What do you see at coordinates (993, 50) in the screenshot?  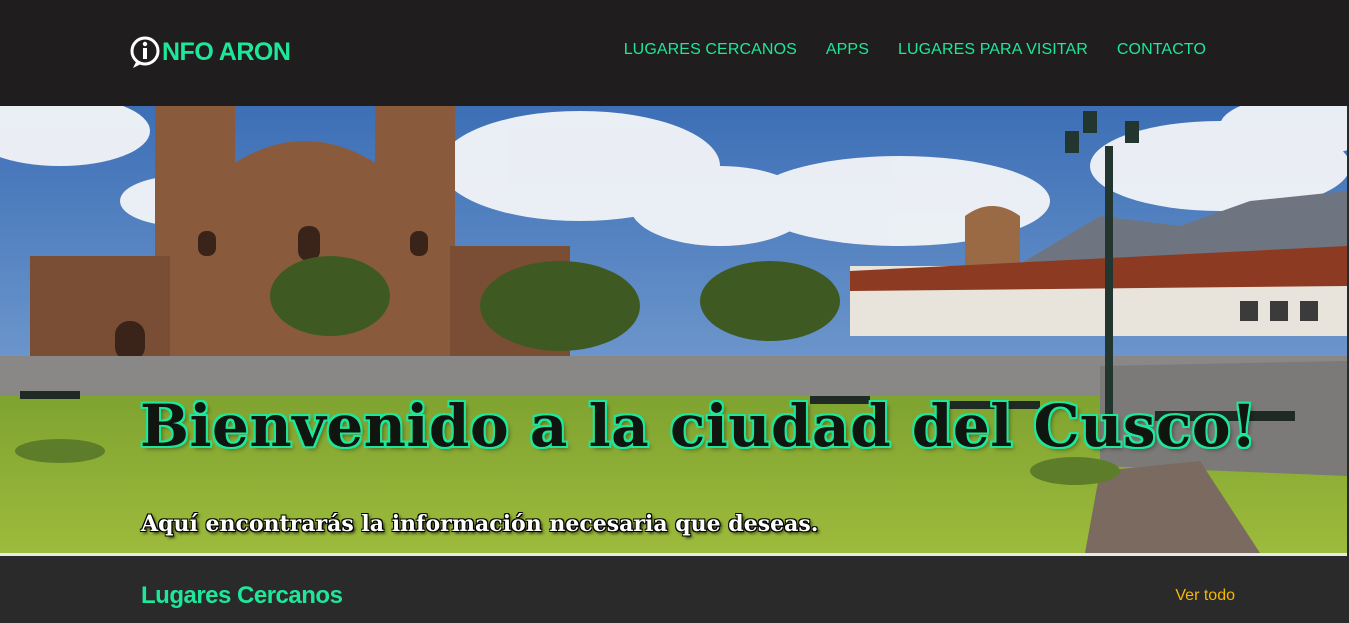 I see `nav-lugares-para-visitar: LUGARES PARA VISITAR` at bounding box center [993, 50].